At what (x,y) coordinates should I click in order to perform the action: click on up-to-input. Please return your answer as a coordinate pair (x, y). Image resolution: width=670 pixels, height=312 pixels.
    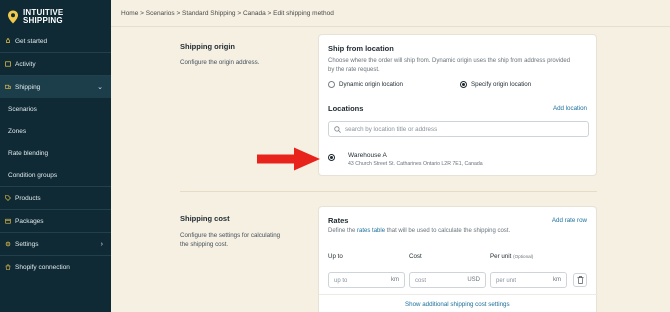
    Looking at the image, I should click on (359, 280).